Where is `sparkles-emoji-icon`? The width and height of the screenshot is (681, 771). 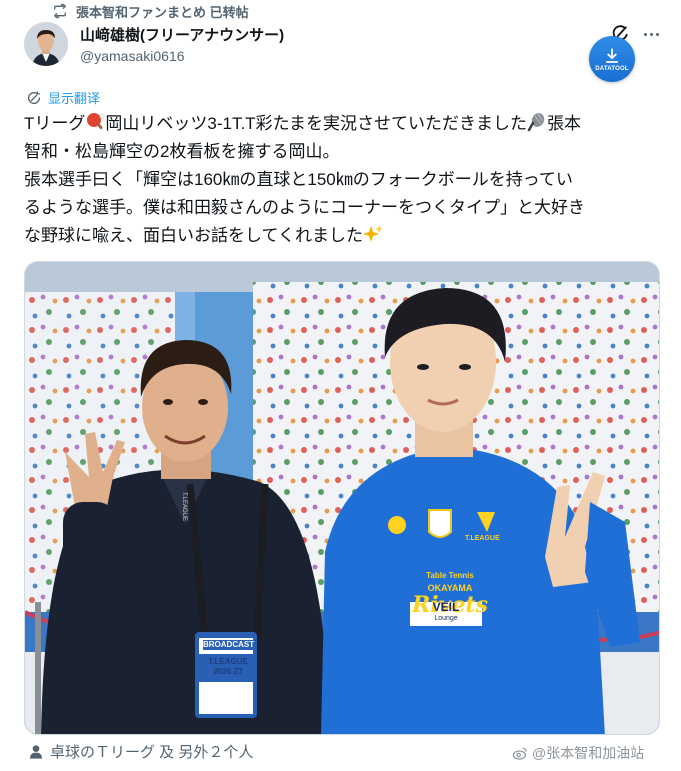
sparkles-emoji-icon is located at coordinates (372, 233).